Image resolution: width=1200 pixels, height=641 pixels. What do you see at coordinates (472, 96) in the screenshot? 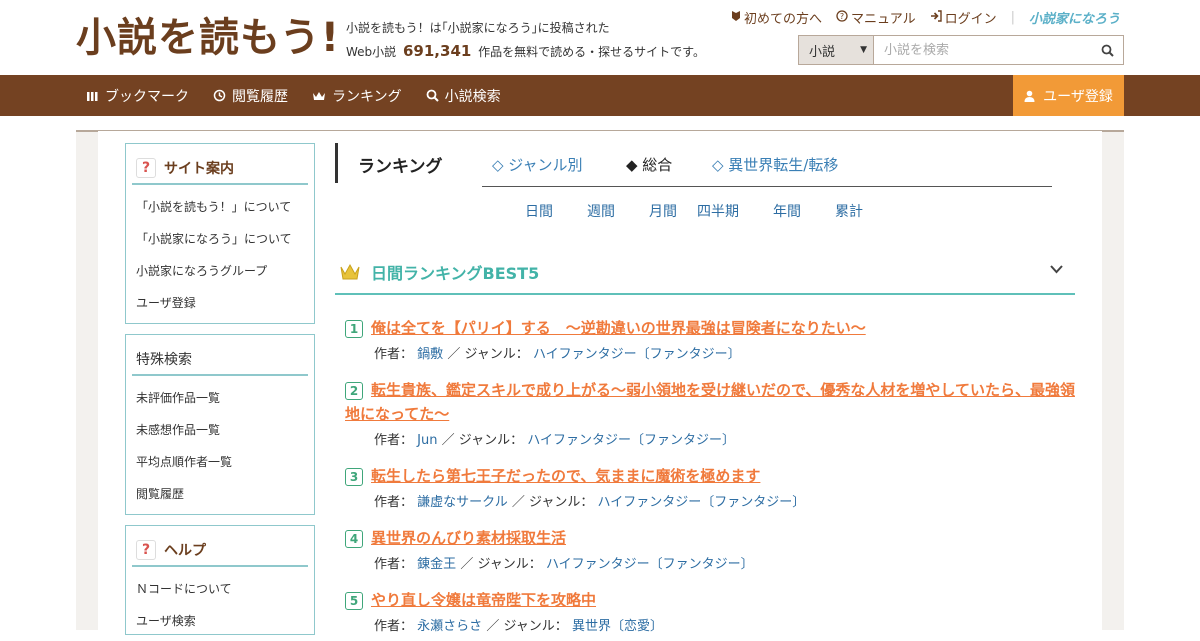
I see `nav-search-label: 小説検索` at bounding box center [472, 96].